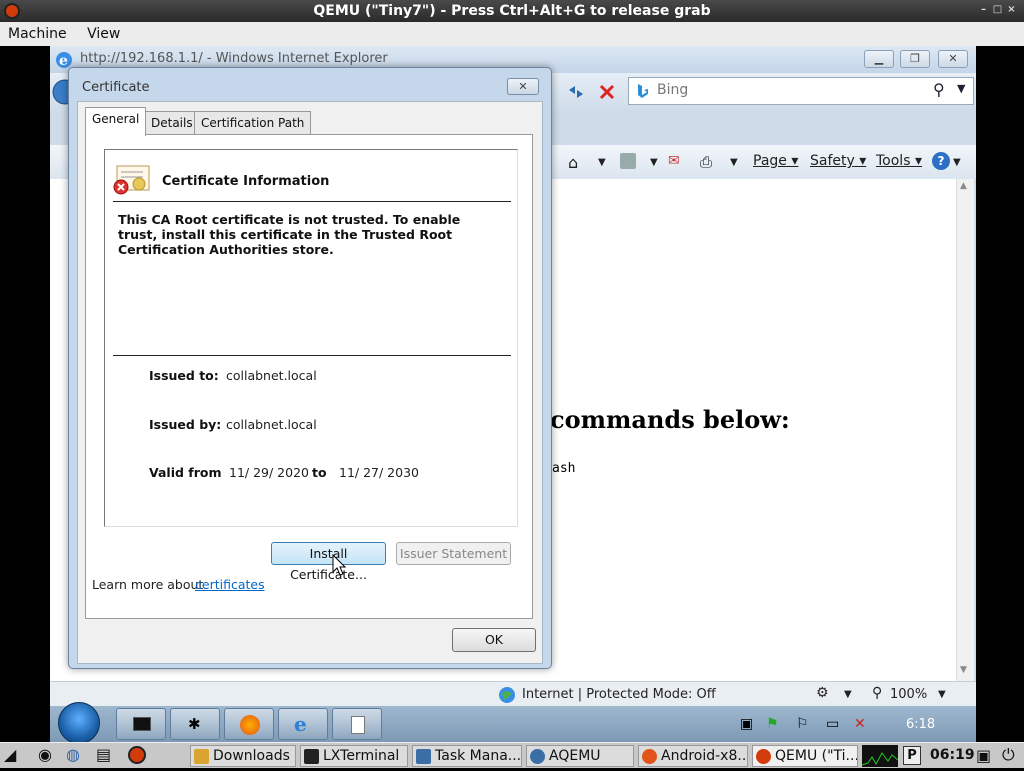  Describe the element at coordinates (942, 694) in the screenshot. I see `zoom-dropdown-icon: ▼` at that location.